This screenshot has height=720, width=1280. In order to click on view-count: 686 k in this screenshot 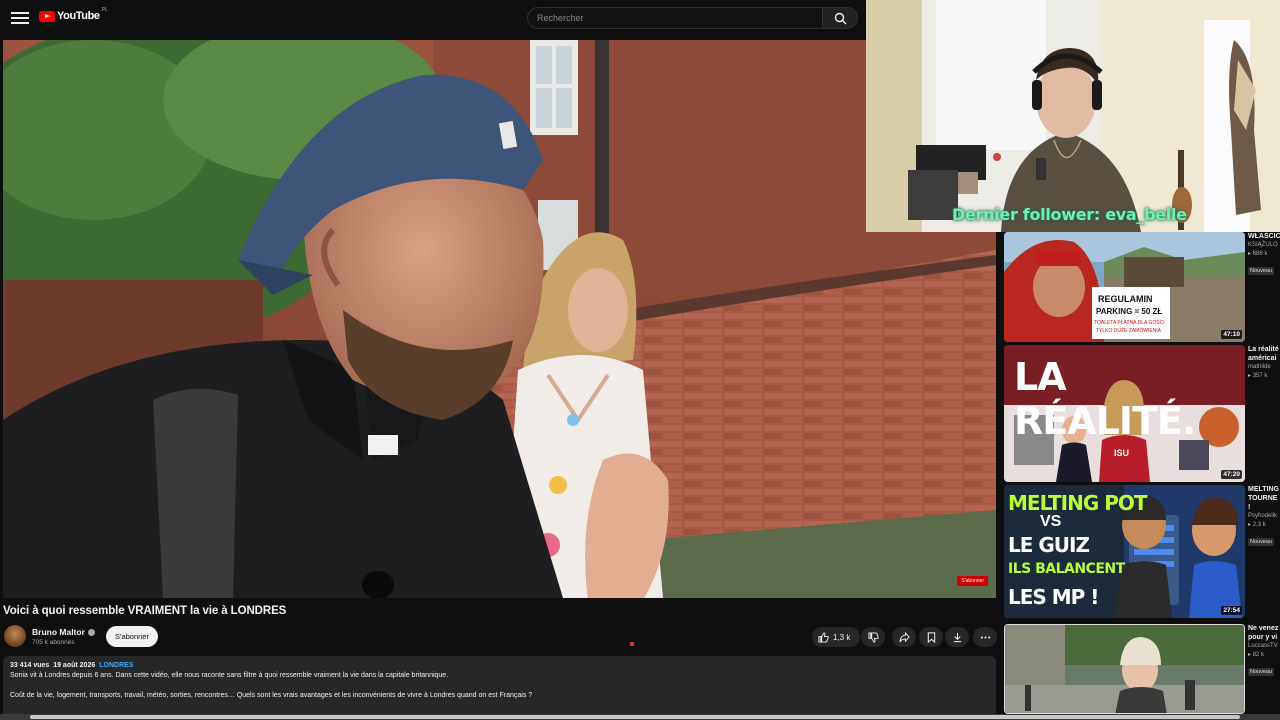, I will do `click(1260, 254)`.